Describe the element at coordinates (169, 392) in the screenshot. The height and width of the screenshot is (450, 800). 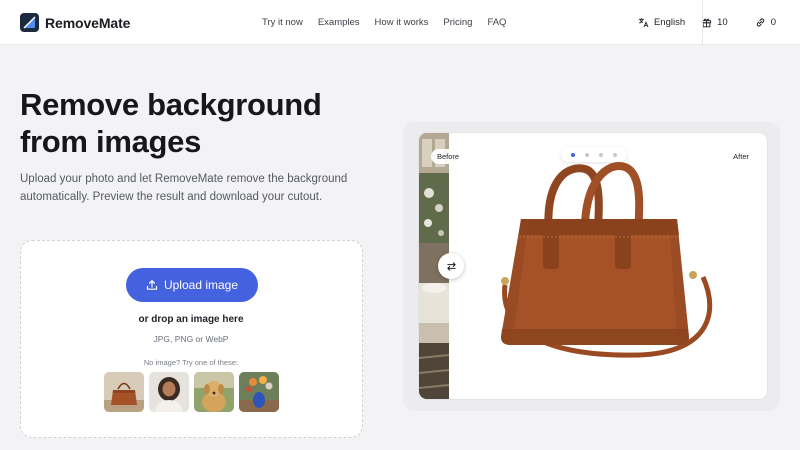
I see `sample-woman-portrait` at that location.